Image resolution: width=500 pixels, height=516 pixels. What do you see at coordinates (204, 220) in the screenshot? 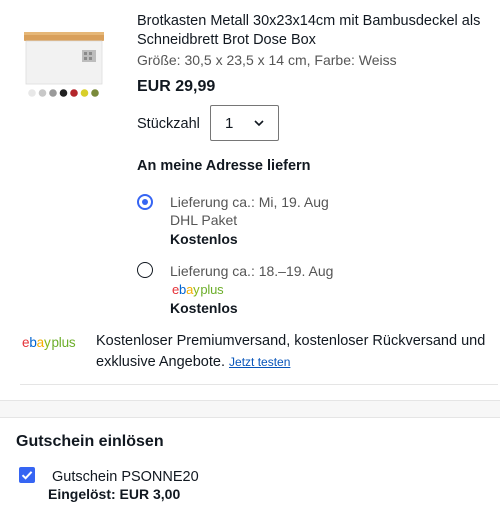
I see `shipping-option-1-carrier: DHL Paket` at bounding box center [204, 220].